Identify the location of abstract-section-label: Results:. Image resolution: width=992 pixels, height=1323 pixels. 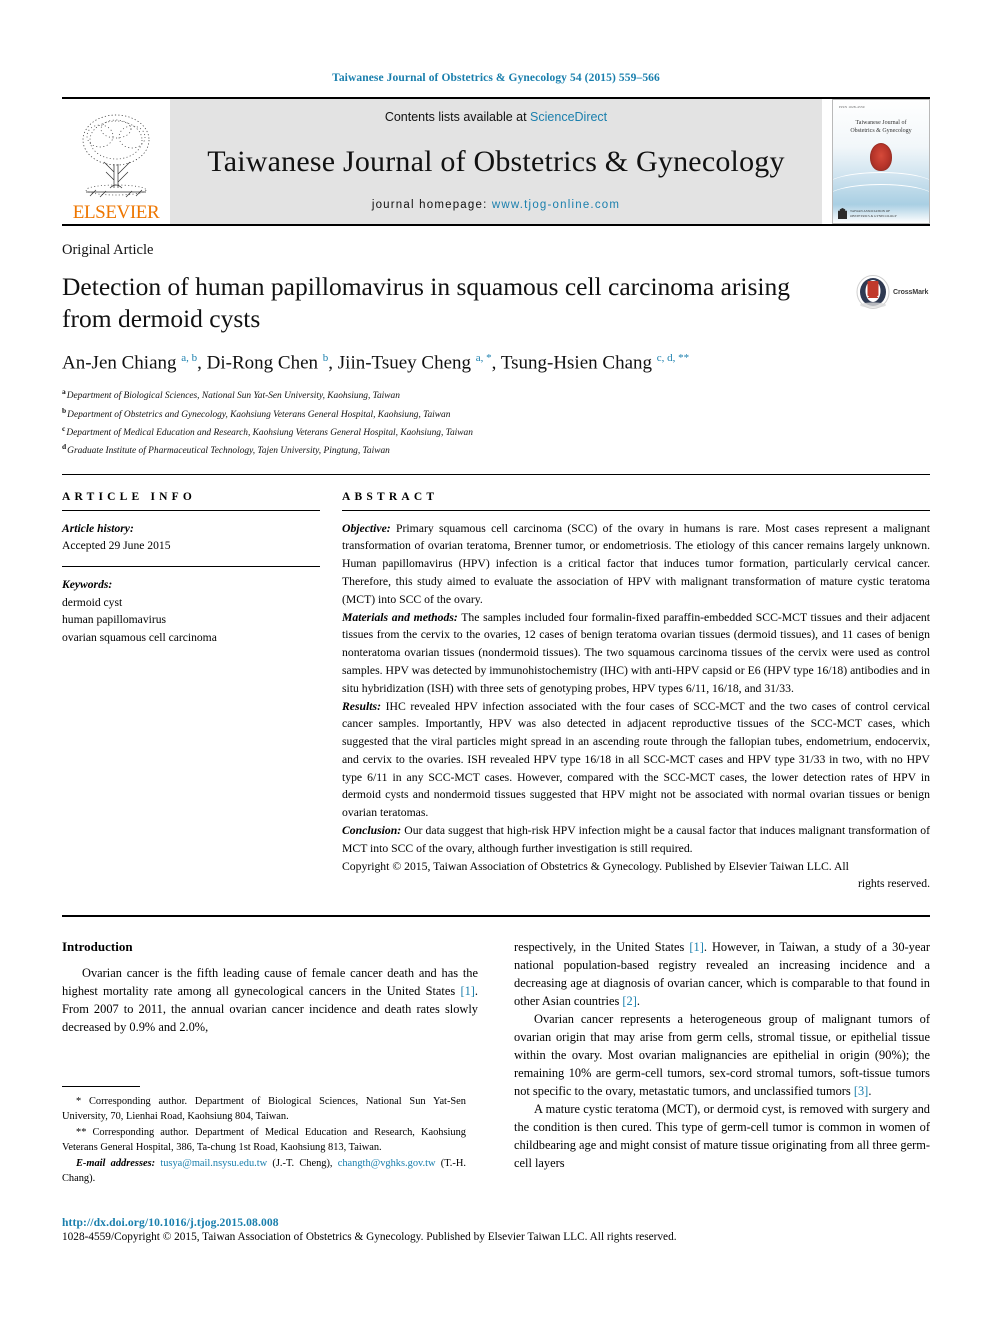
(361, 706).